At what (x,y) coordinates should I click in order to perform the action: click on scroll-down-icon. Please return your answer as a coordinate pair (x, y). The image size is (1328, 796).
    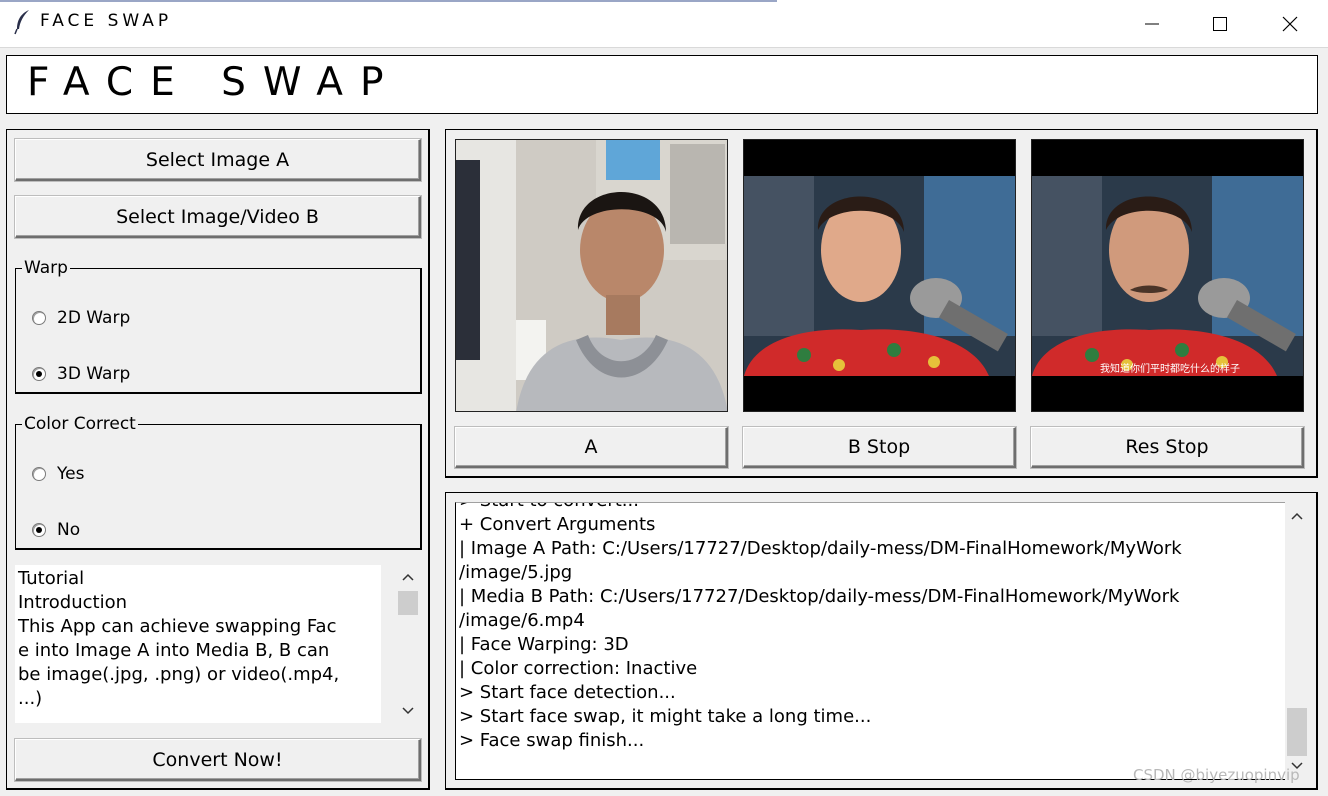
    Looking at the image, I should click on (408, 711).